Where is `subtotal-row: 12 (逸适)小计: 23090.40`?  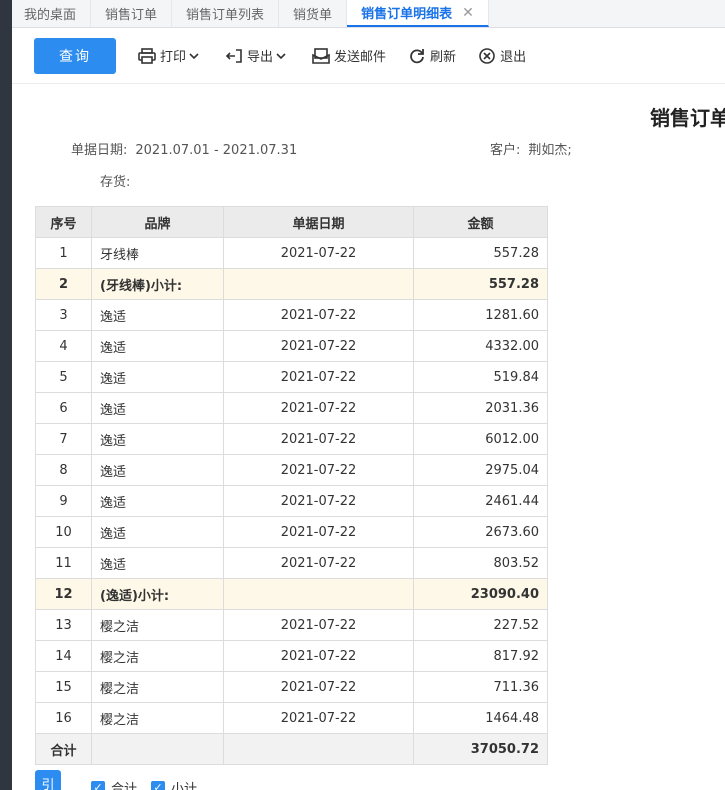
subtotal-row: 12 (逸适)小计: 23090.40 is located at coordinates (291, 594).